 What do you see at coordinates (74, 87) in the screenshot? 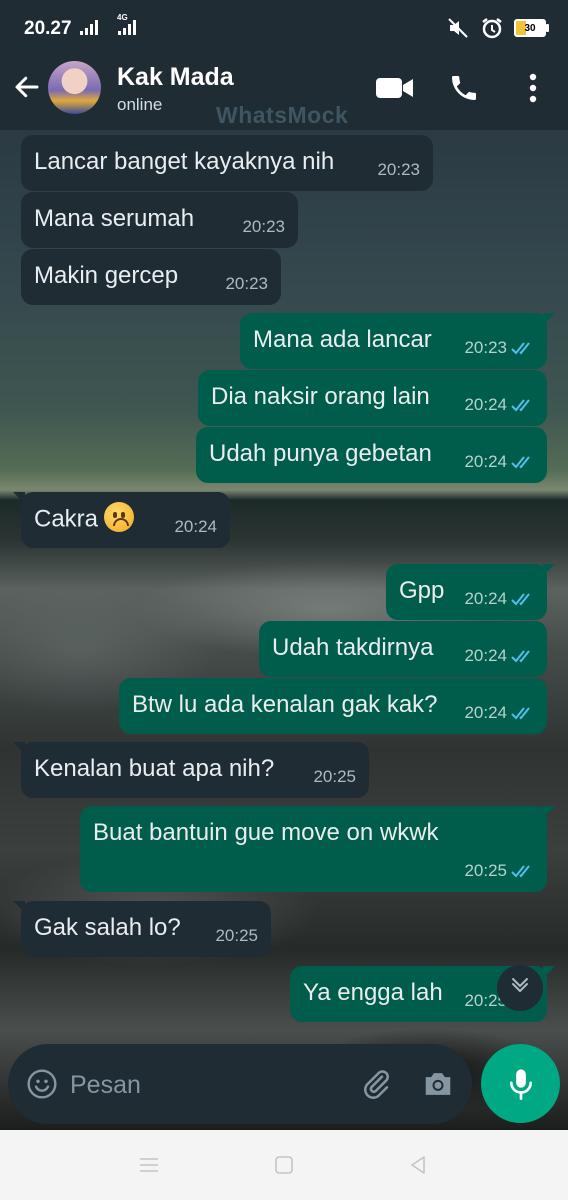
I see `contact-avatar` at bounding box center [74, 87].